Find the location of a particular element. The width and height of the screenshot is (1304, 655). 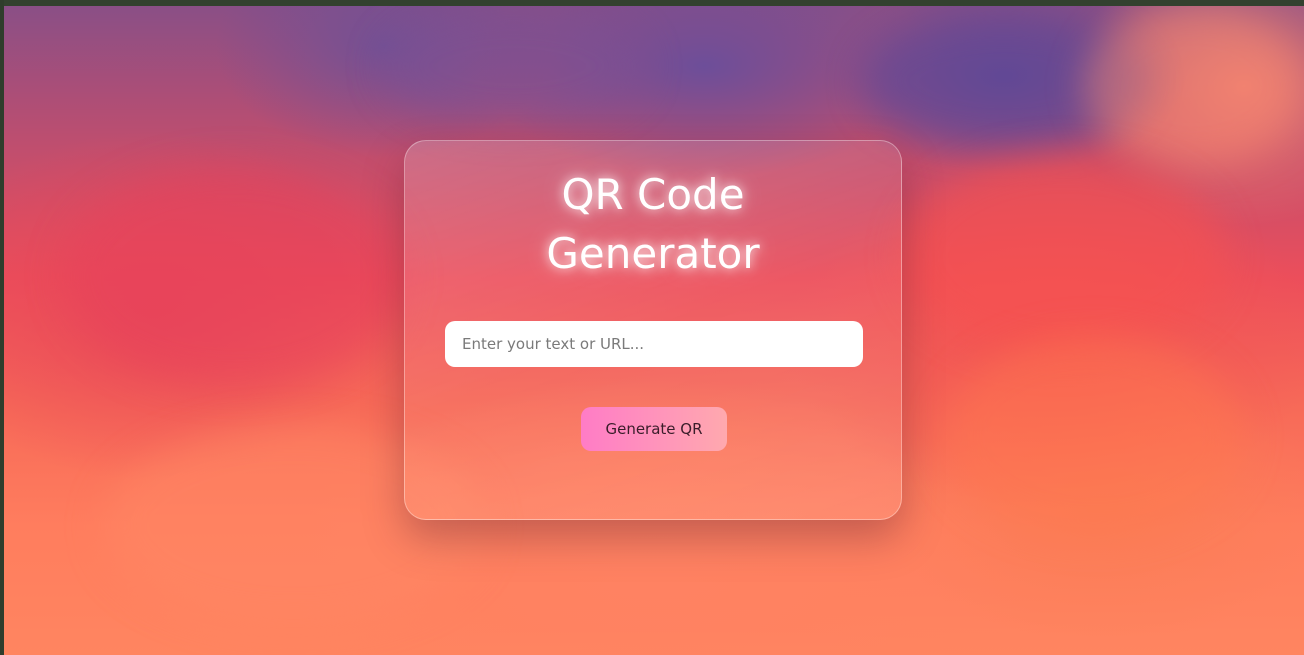

generate-qr-button: Generate QR is located at coordinates (654, 429).